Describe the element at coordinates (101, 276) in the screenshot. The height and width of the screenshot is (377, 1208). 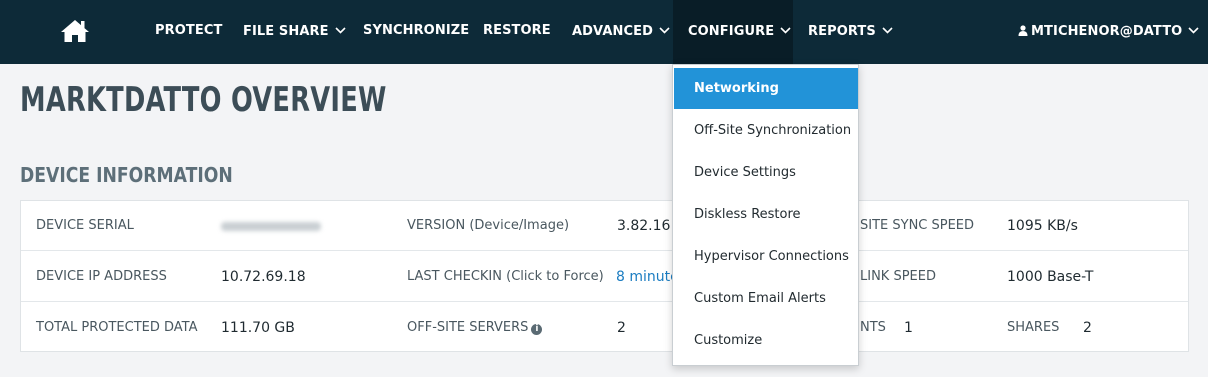
I see `ip-address-label: DEVICE IP ADDRESS` at that location.